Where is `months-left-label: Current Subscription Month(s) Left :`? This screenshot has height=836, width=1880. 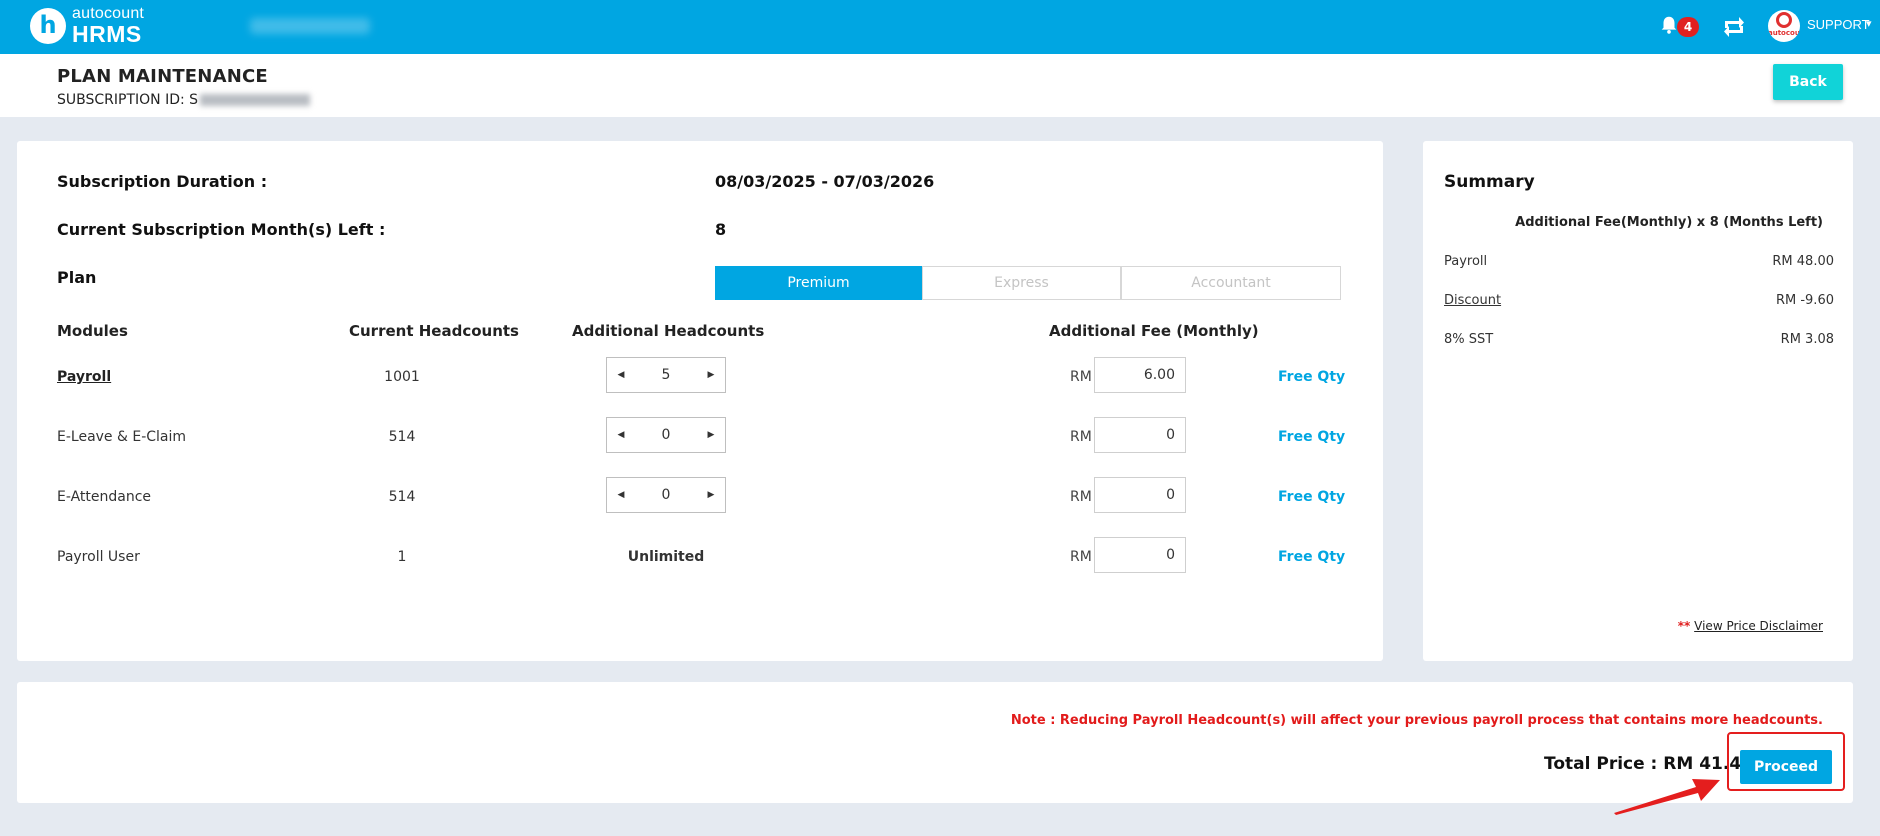 months-left-label: Current Subscription Month(s) Left : is located at coordinates (221, 229).